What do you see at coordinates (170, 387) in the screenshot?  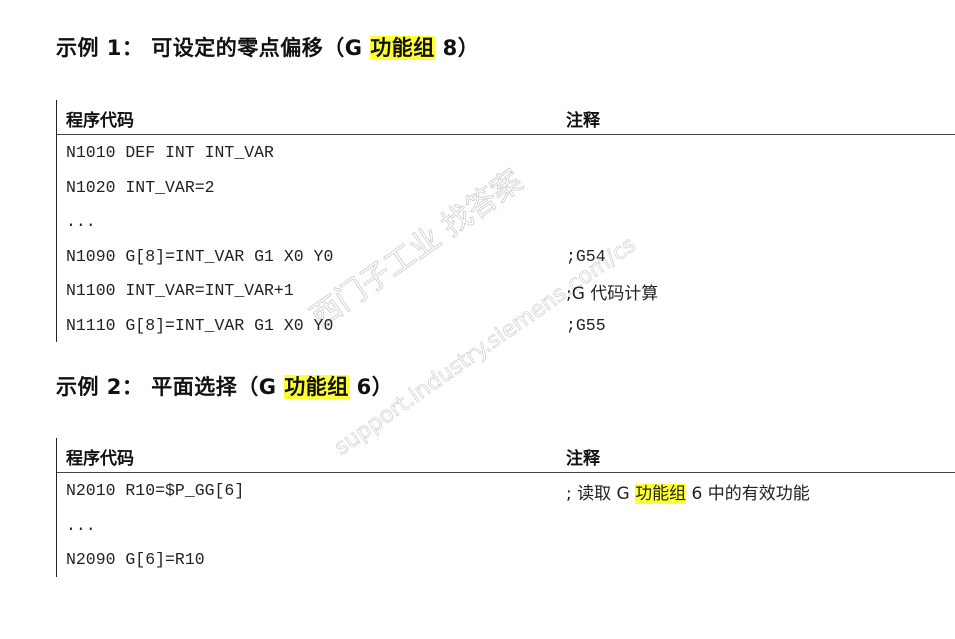 I see `example-2-title-prefix: 示例 2： 平面选择（G` at bounding box center [170, 387].